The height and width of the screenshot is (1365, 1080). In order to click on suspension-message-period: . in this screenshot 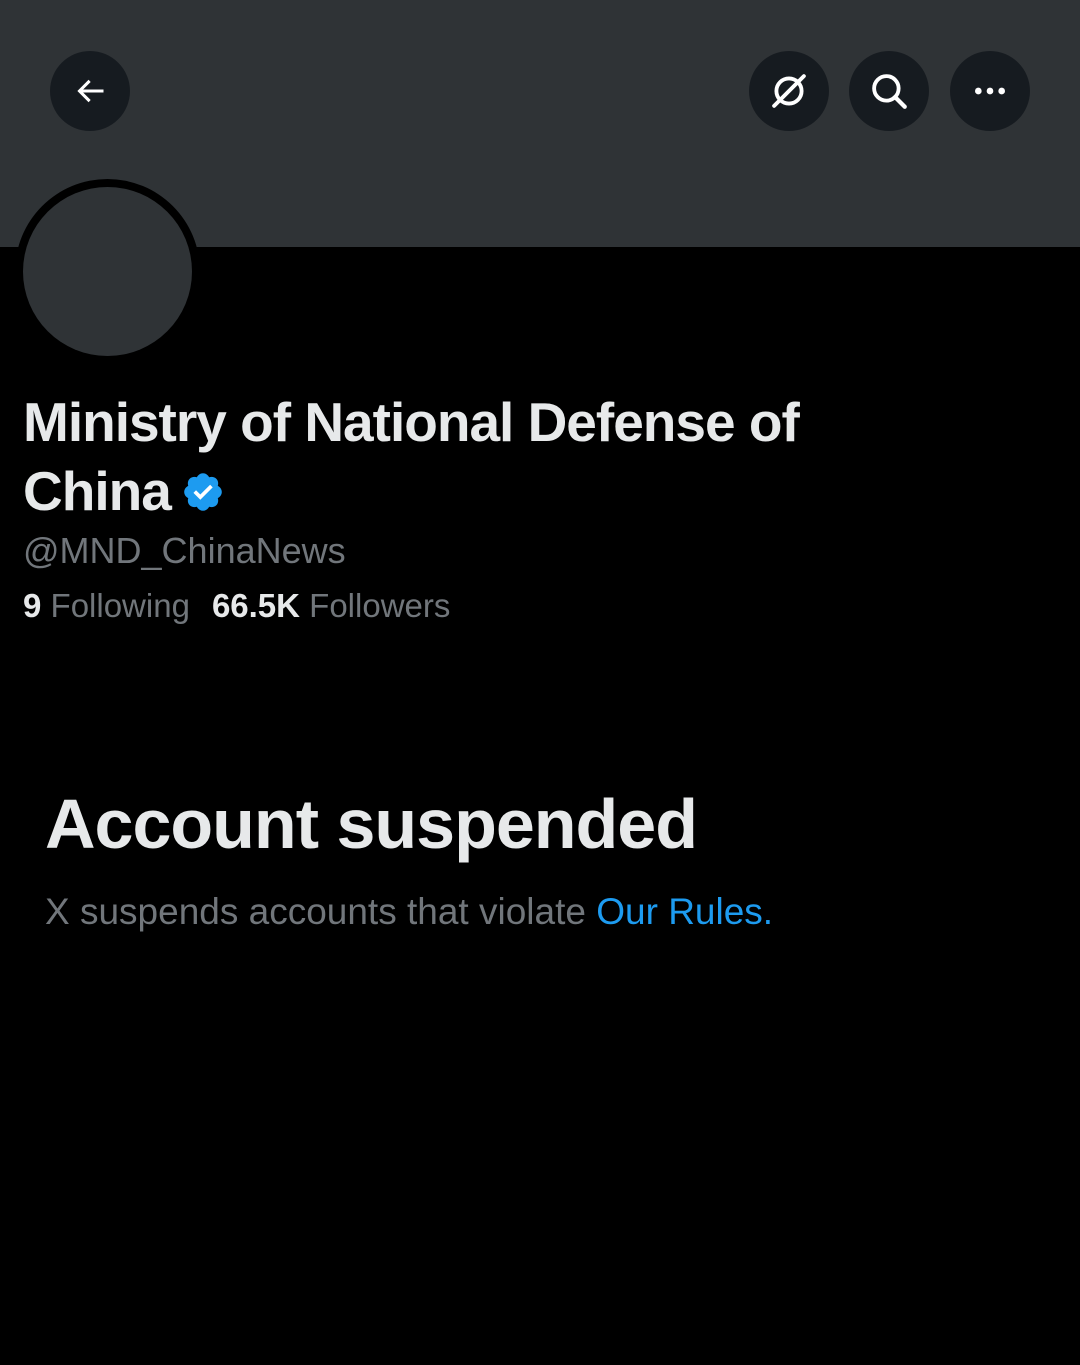, I will do `click(768, 911)`.